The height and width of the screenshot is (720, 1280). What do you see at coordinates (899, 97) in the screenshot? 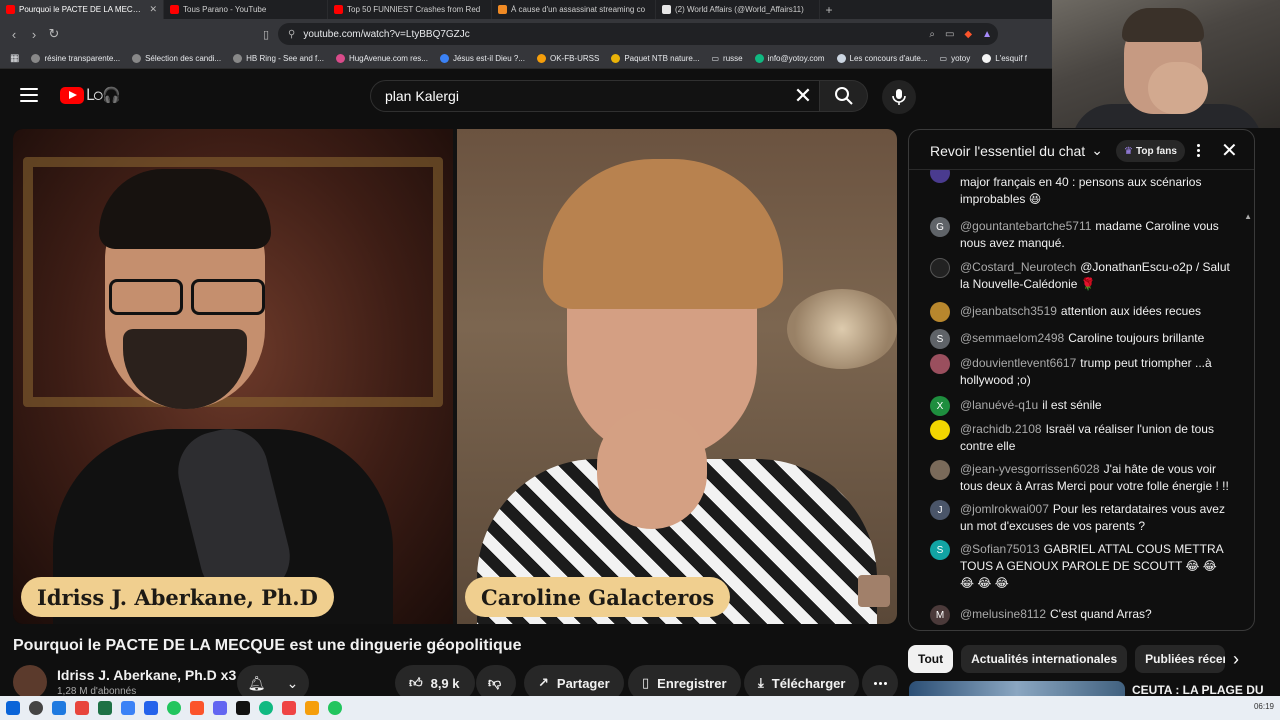
I see `voice-search-button` at bounding box center [899, 97].